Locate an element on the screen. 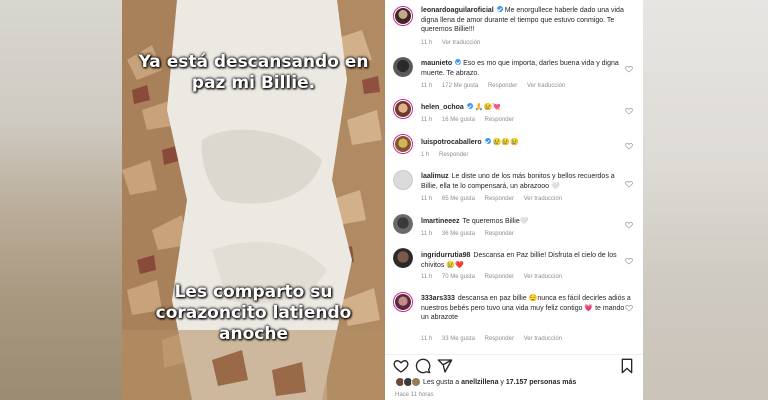 This screenshot has height=400, width=768. comment-text: Te queremos Billie🤍 is located at coordinates (495, 221).